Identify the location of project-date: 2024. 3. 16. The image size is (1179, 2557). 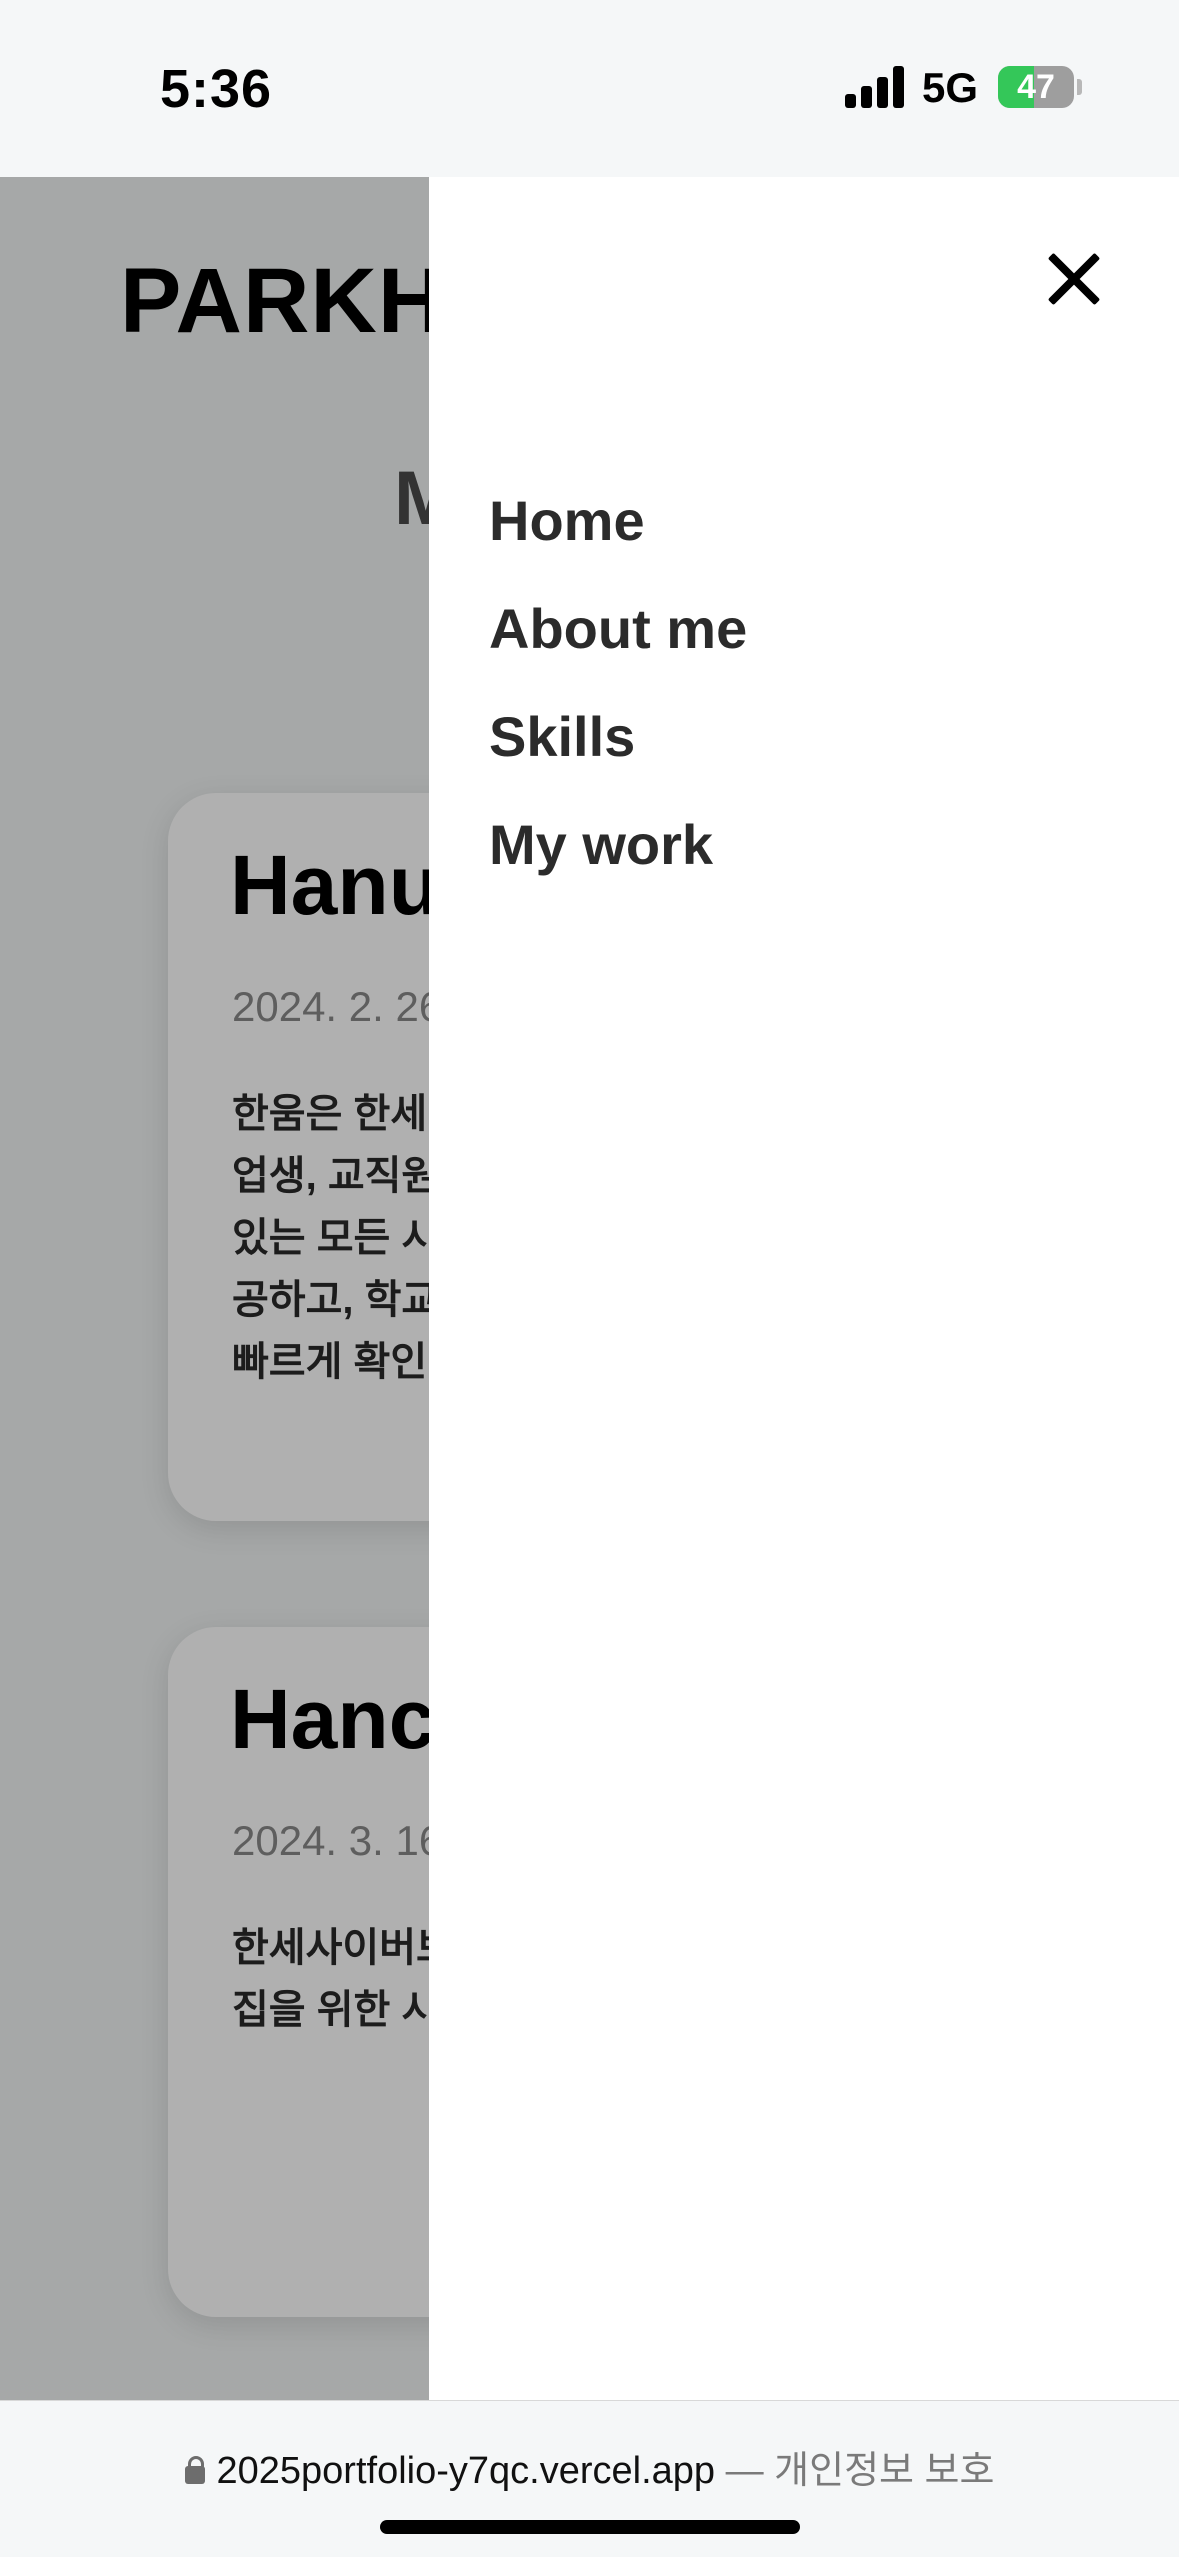
(337, 1840).